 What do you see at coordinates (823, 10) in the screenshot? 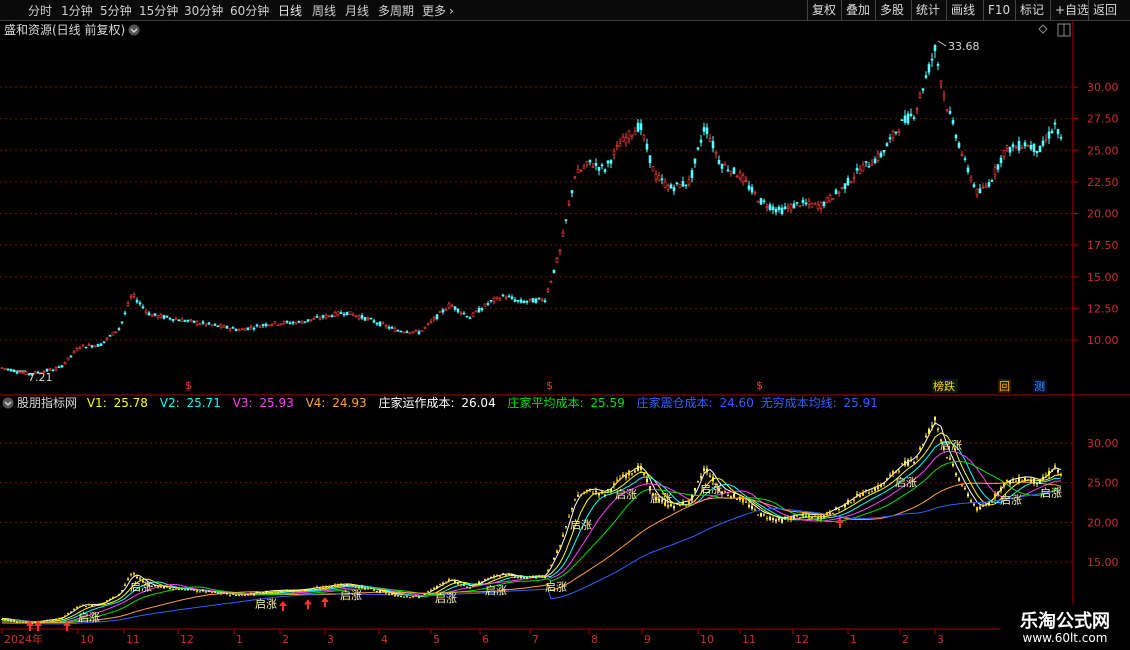
I see `restore-rights-button: 复权` at bounding box center [823, 10].